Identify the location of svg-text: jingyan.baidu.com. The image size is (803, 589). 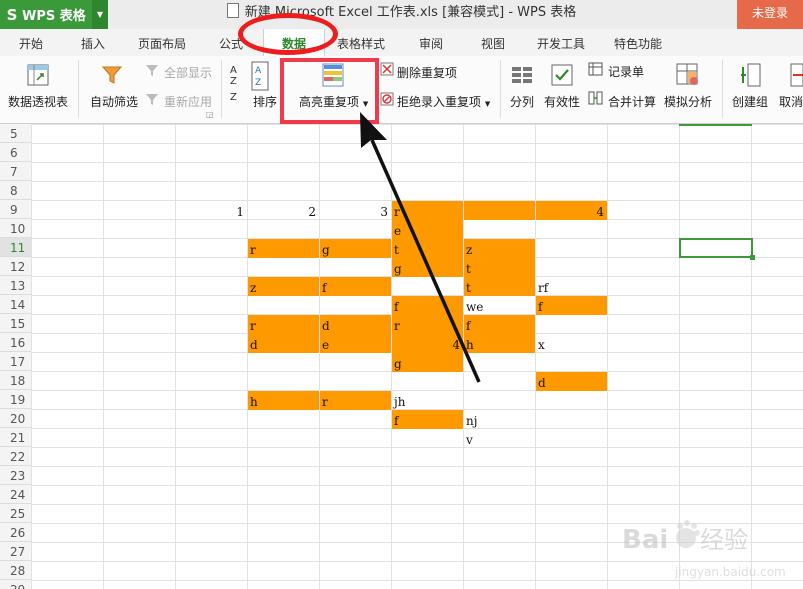
(730, 572).